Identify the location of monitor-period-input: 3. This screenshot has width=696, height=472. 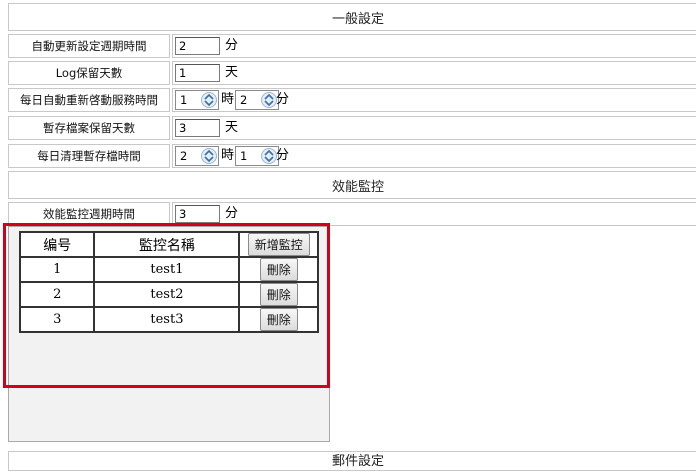
(197, 214).